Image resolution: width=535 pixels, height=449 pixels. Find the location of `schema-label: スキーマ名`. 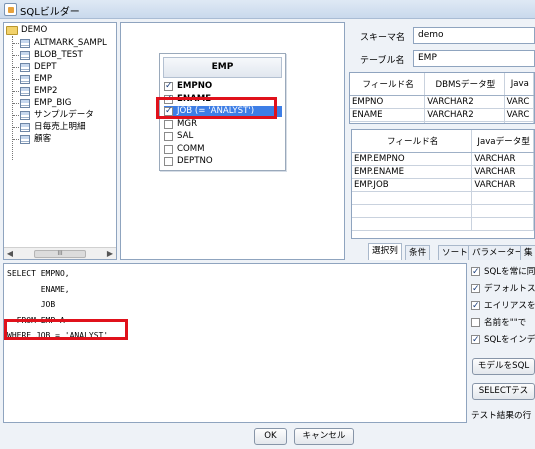

schema-label: スキーマ名 is located at coordinates (383, 38).